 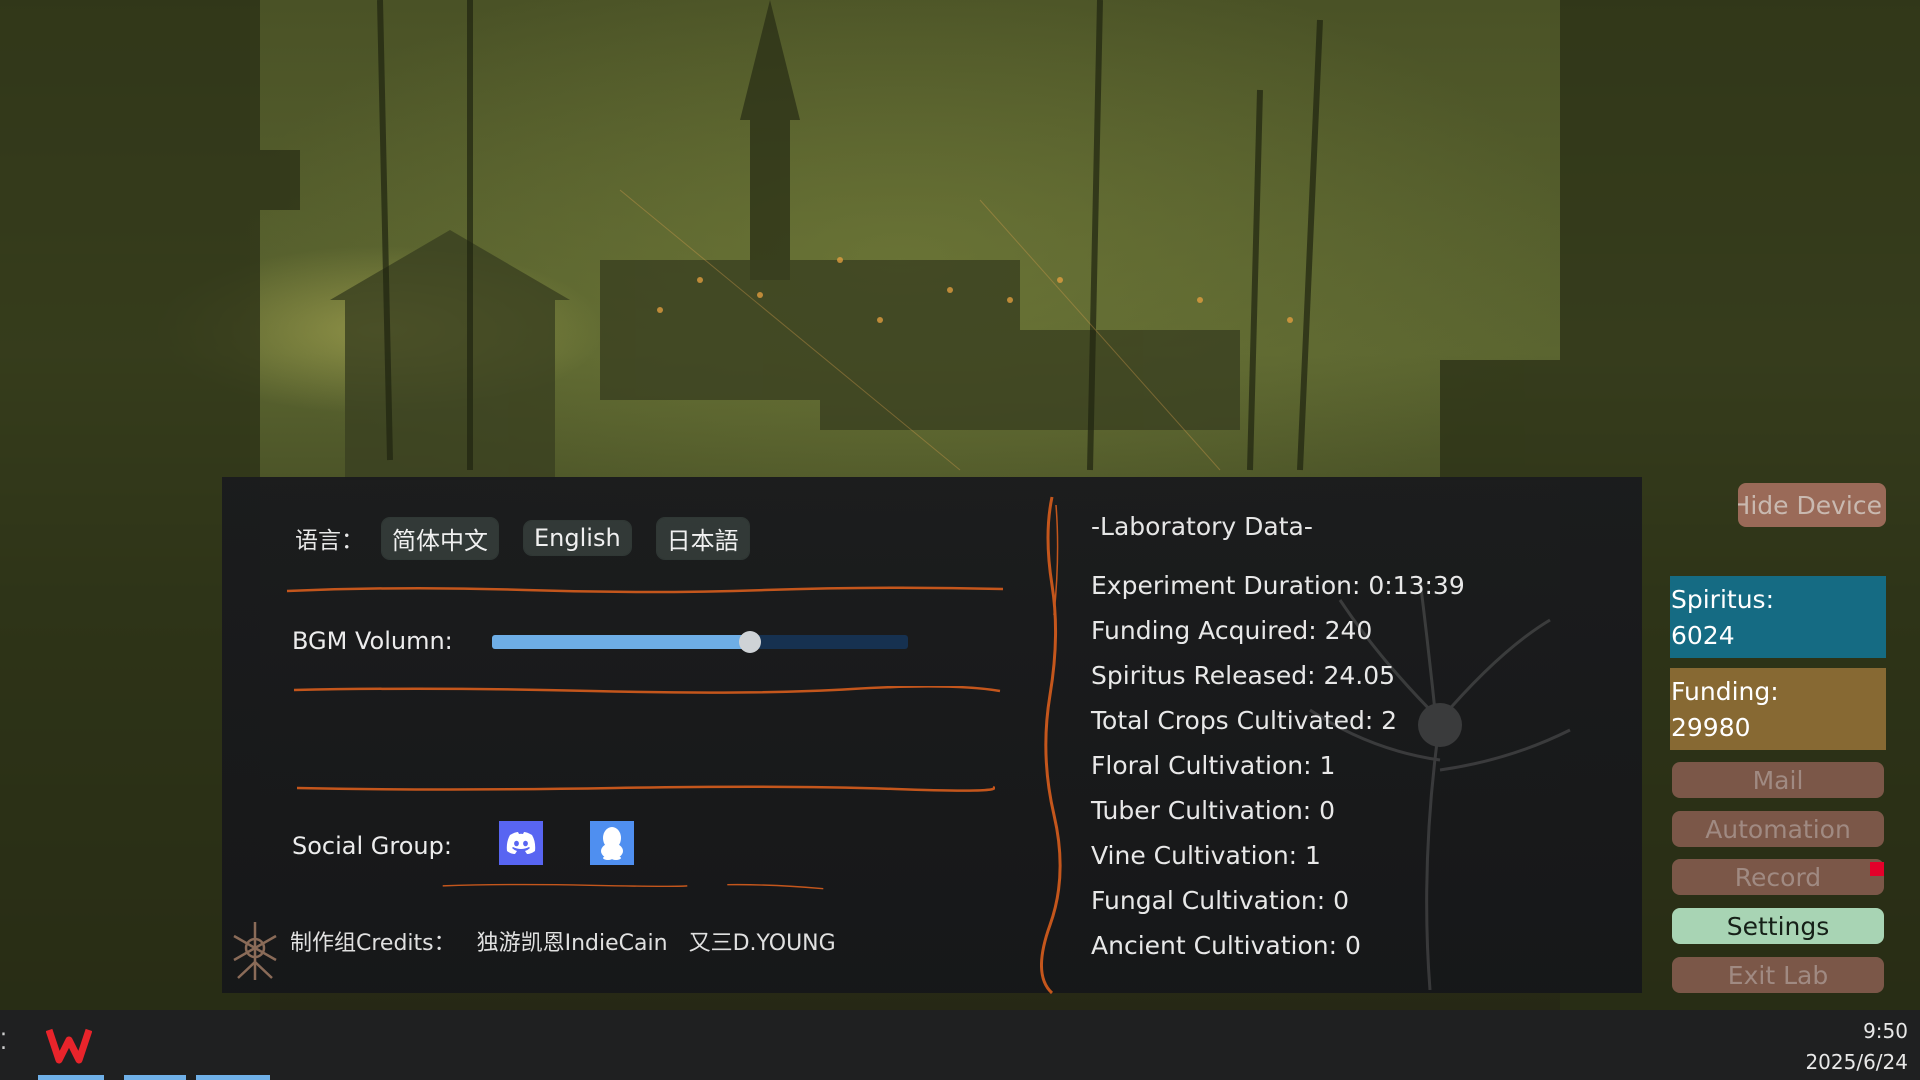 I want to click on taskbar-overflow-icon: ⁚, so click(x=3, y=1042).